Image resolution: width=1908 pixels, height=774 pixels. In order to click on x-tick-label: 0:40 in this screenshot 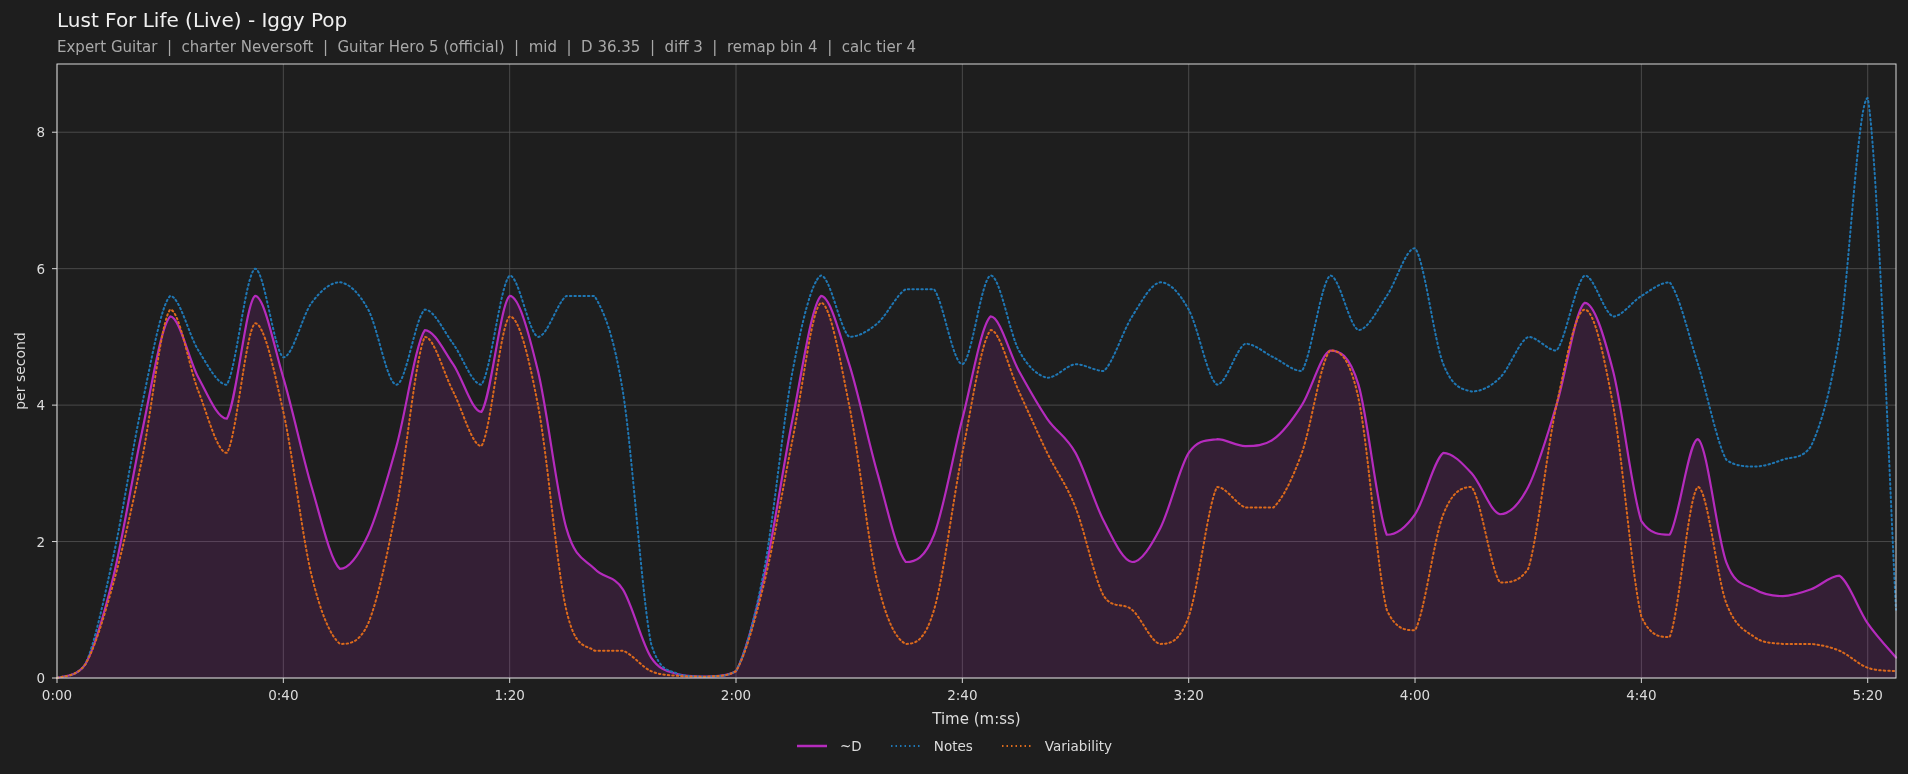, I will do `click(283, 695)`.